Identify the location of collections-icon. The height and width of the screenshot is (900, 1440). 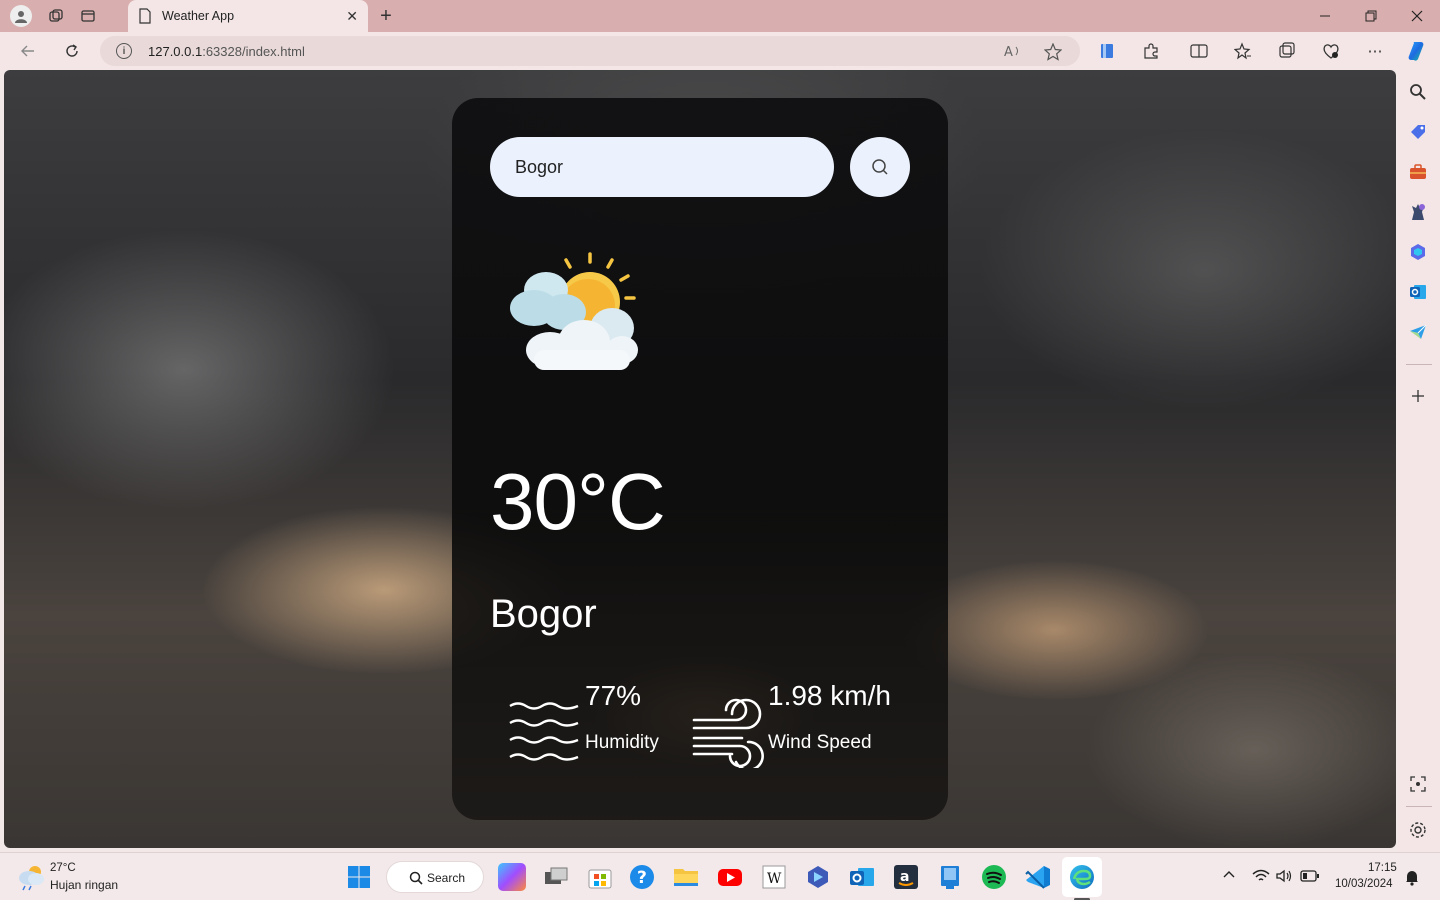
(1287, 51).